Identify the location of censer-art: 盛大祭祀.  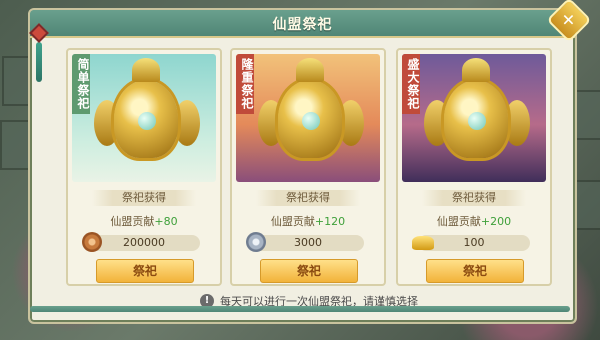
(474, 118).